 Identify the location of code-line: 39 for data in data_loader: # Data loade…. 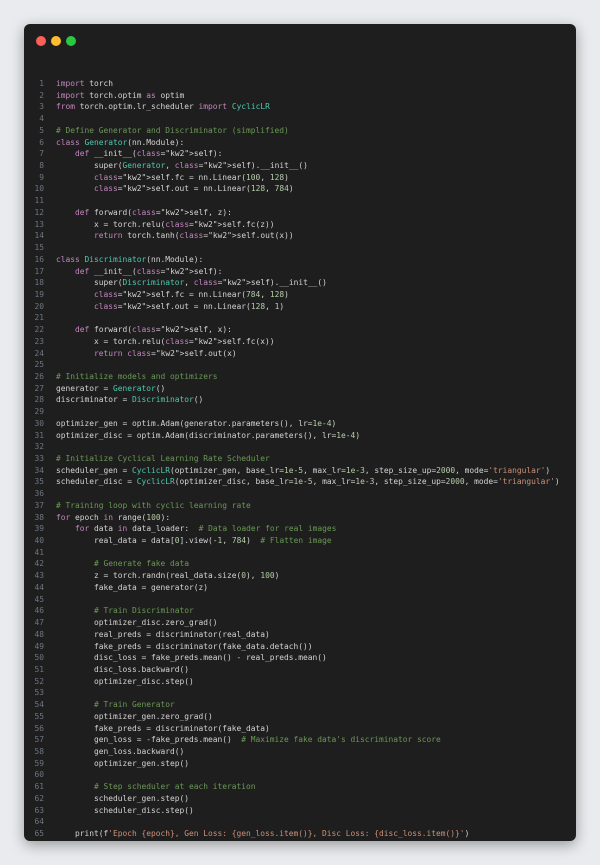
(300, 529).